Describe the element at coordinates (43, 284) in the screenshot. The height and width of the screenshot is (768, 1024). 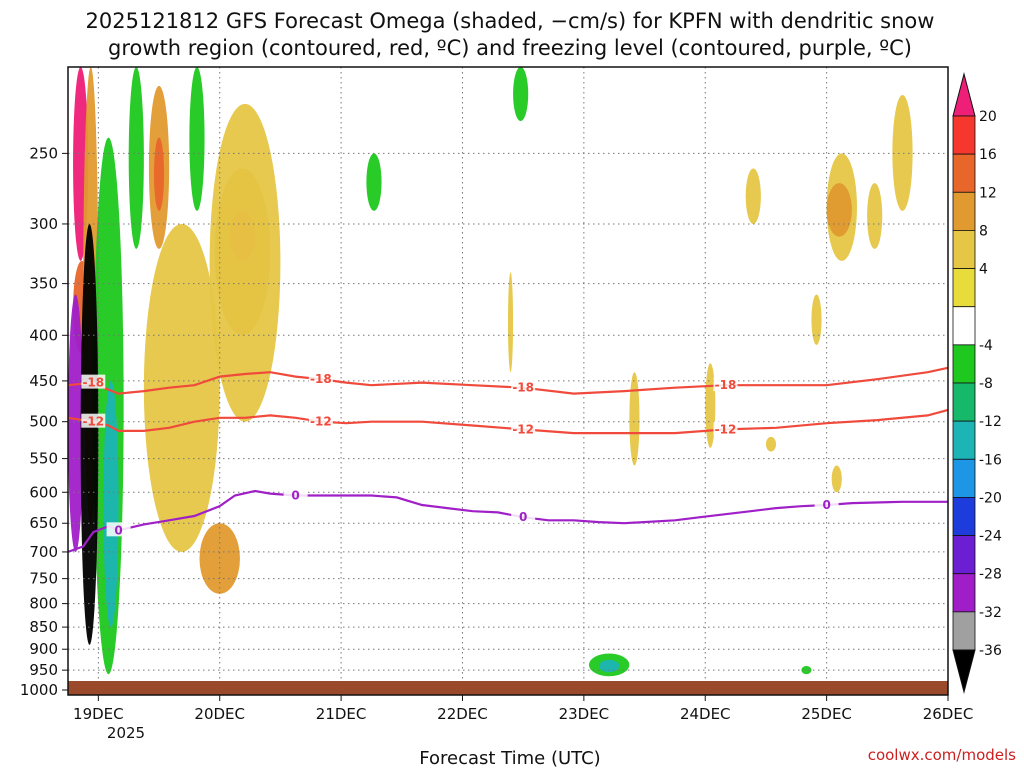
I see `y-tick-label-350: 350` at that location.